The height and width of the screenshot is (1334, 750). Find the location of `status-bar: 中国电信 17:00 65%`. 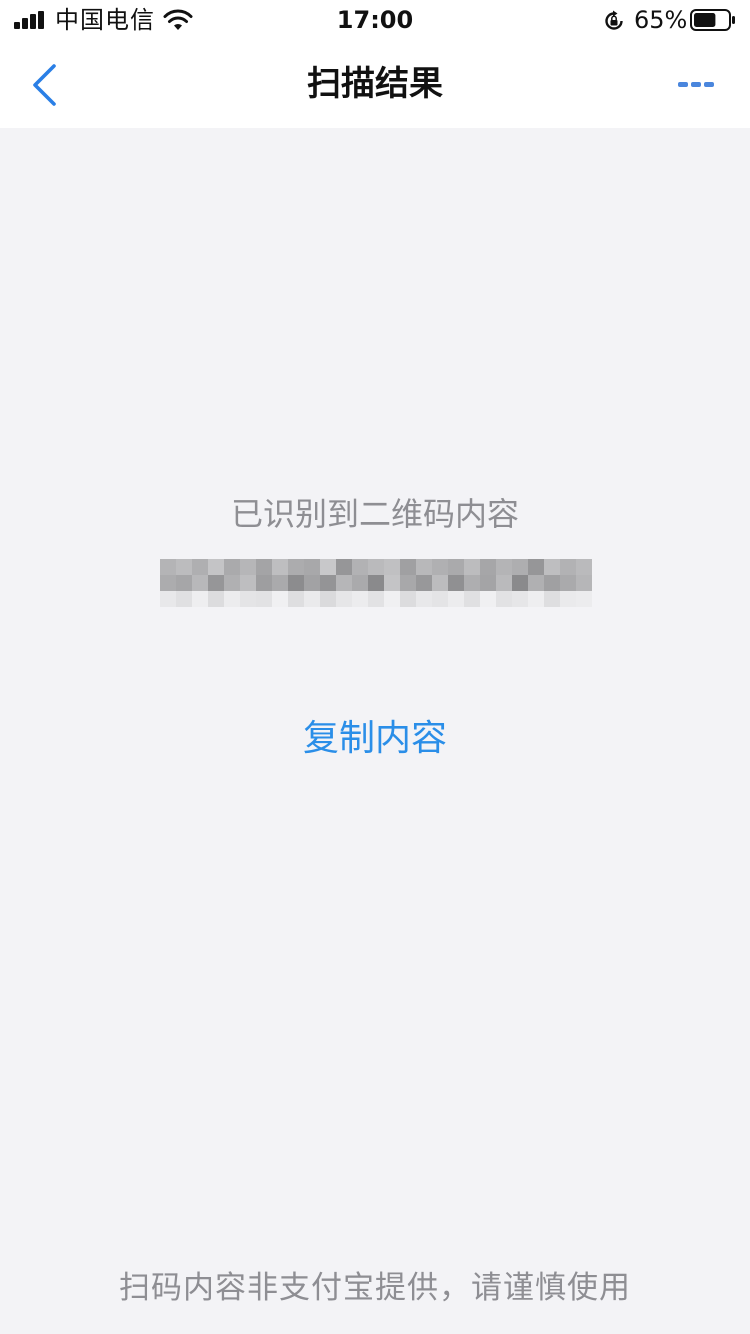

status-bar: 中国电信 17:00 65% is located at coordinates (375, 20).